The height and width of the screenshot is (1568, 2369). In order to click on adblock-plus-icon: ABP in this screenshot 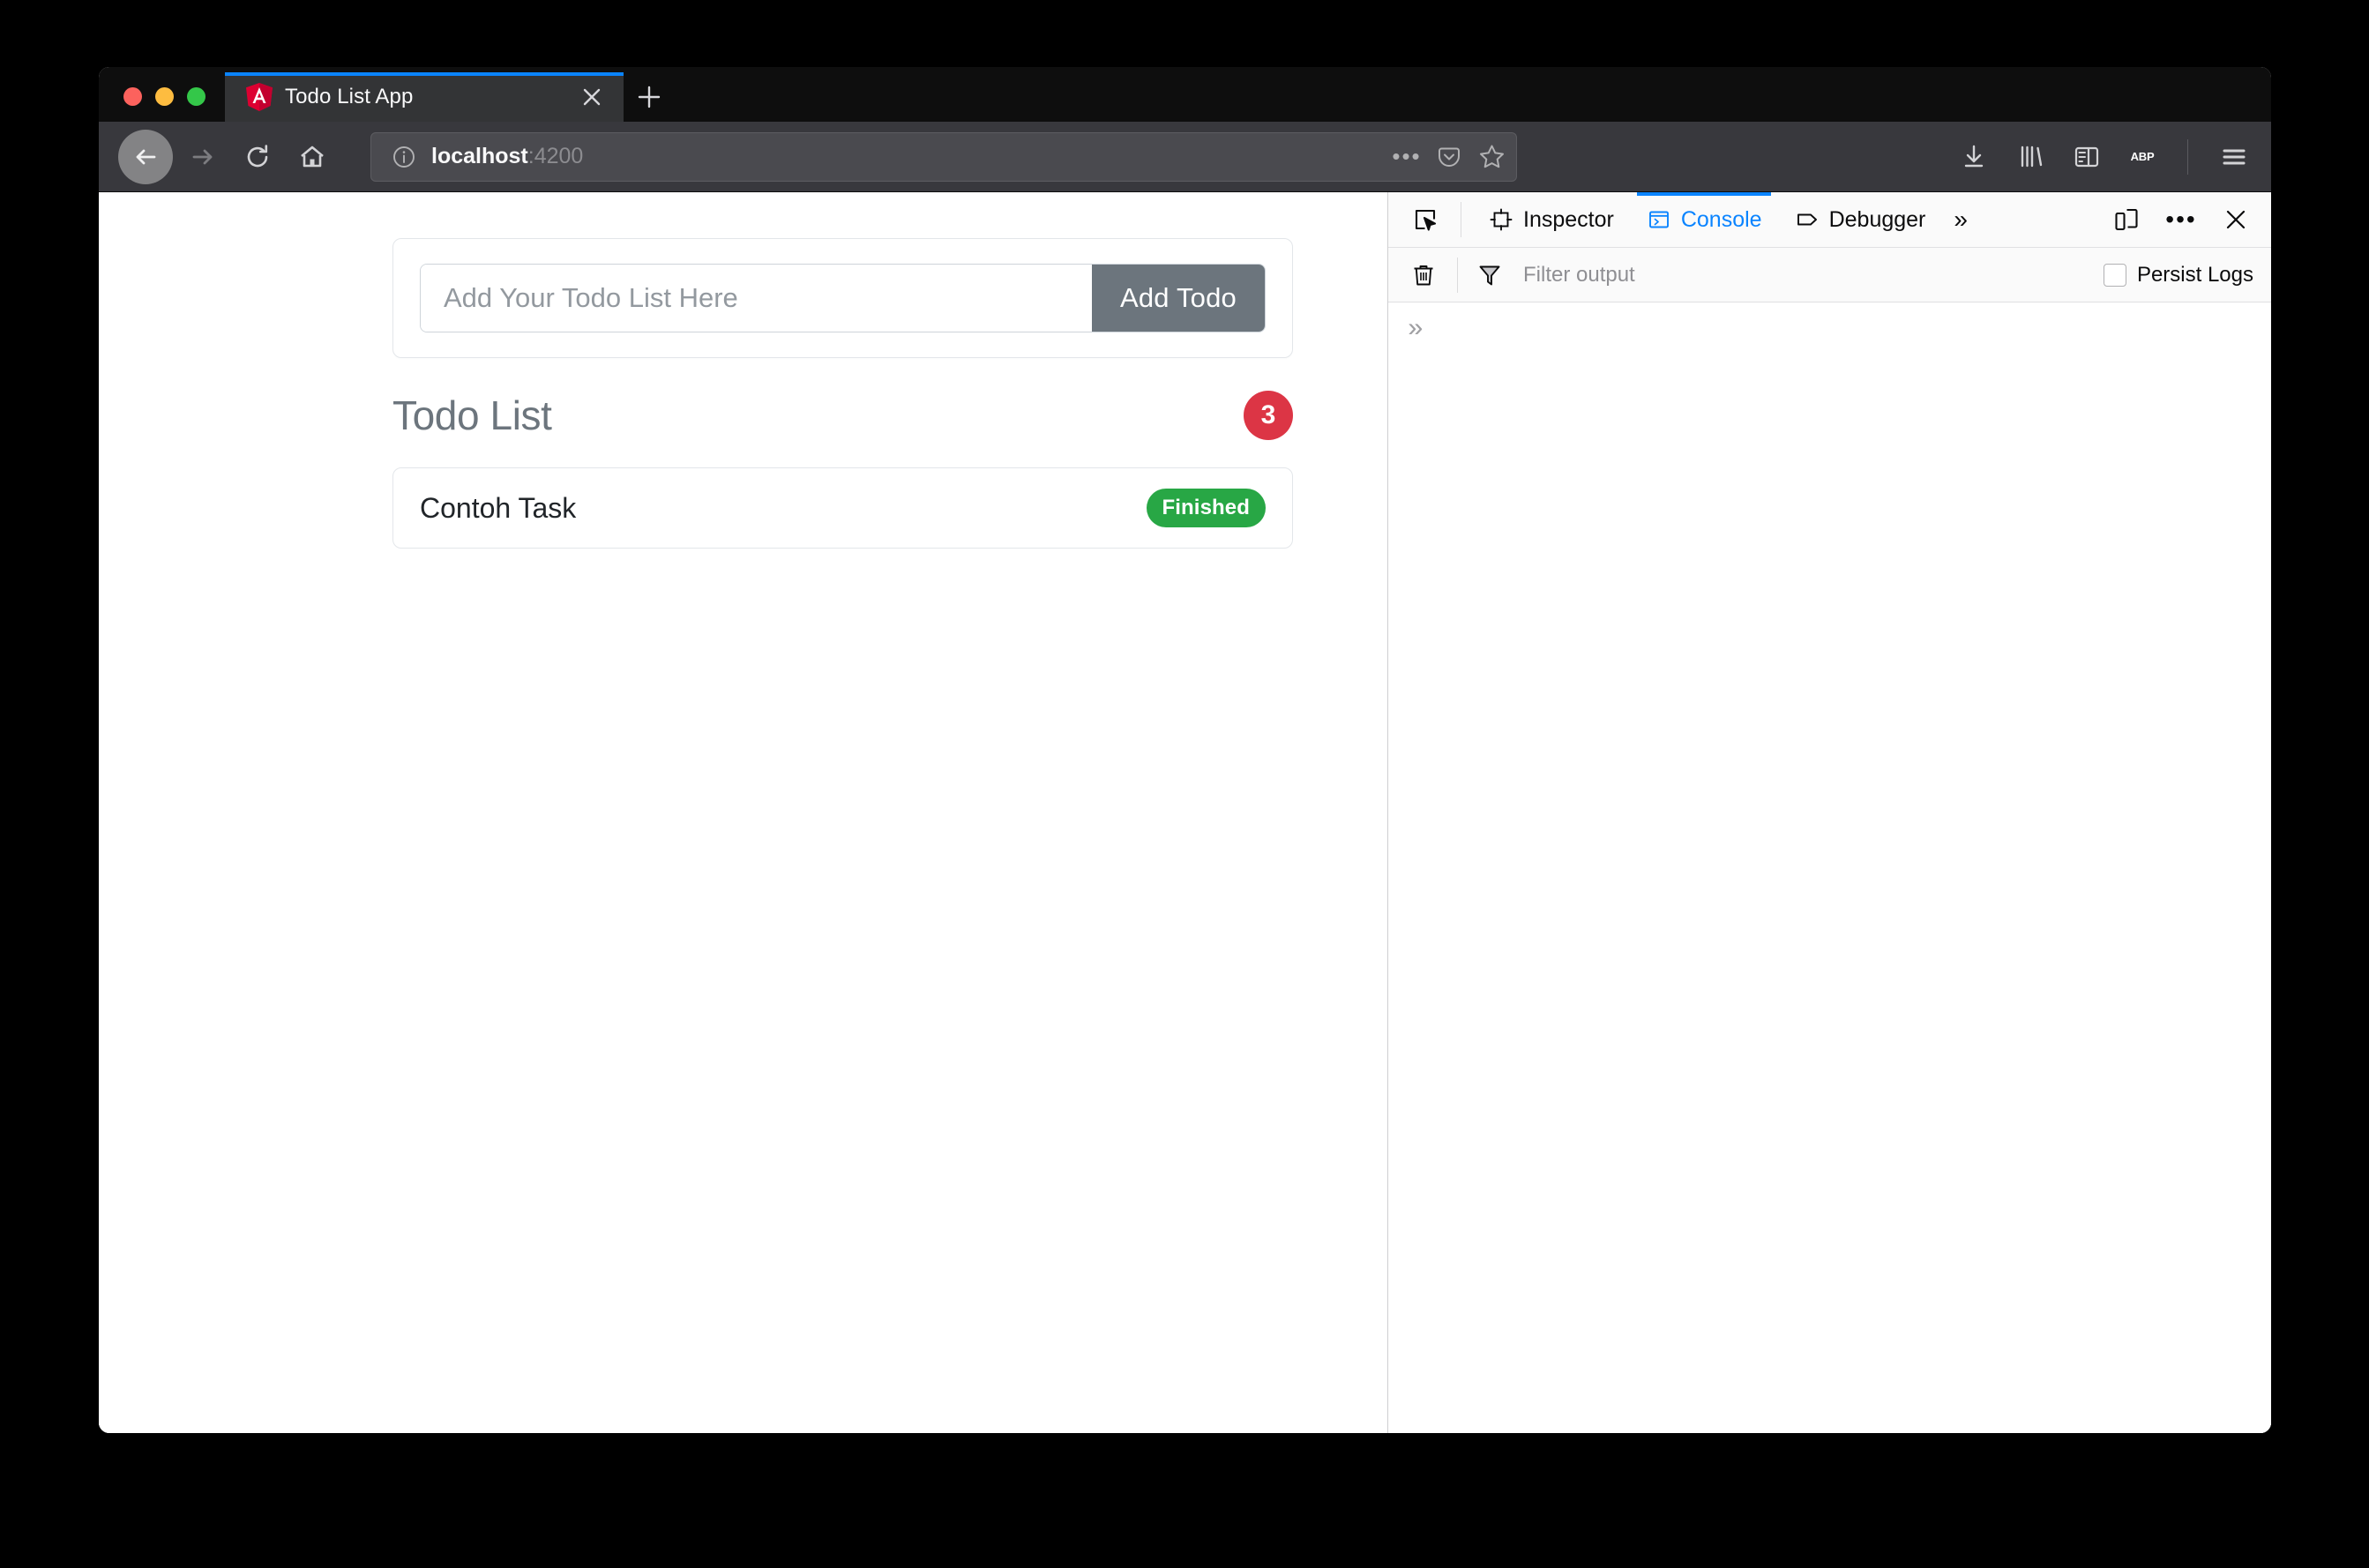, I will do `click(2142, 157)`.